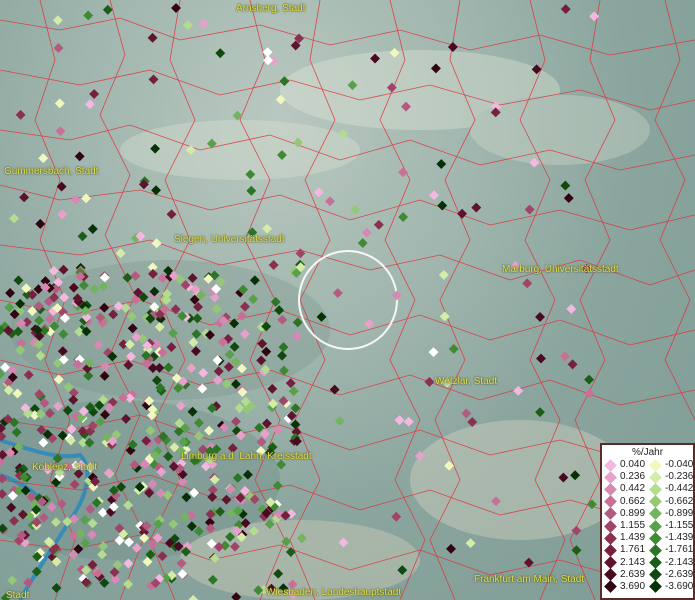 The height and width of the screenshot is (600, 695). I want to click on legend-entry: -0.442, so click(670, 489).